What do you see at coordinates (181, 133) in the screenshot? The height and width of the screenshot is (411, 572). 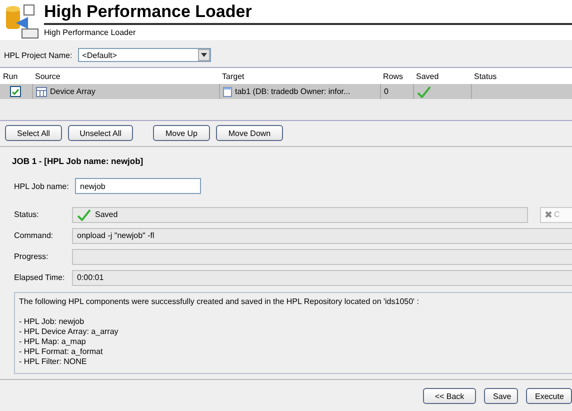 I see `move-up-button: Move Up` at bounding box center [181, 133].